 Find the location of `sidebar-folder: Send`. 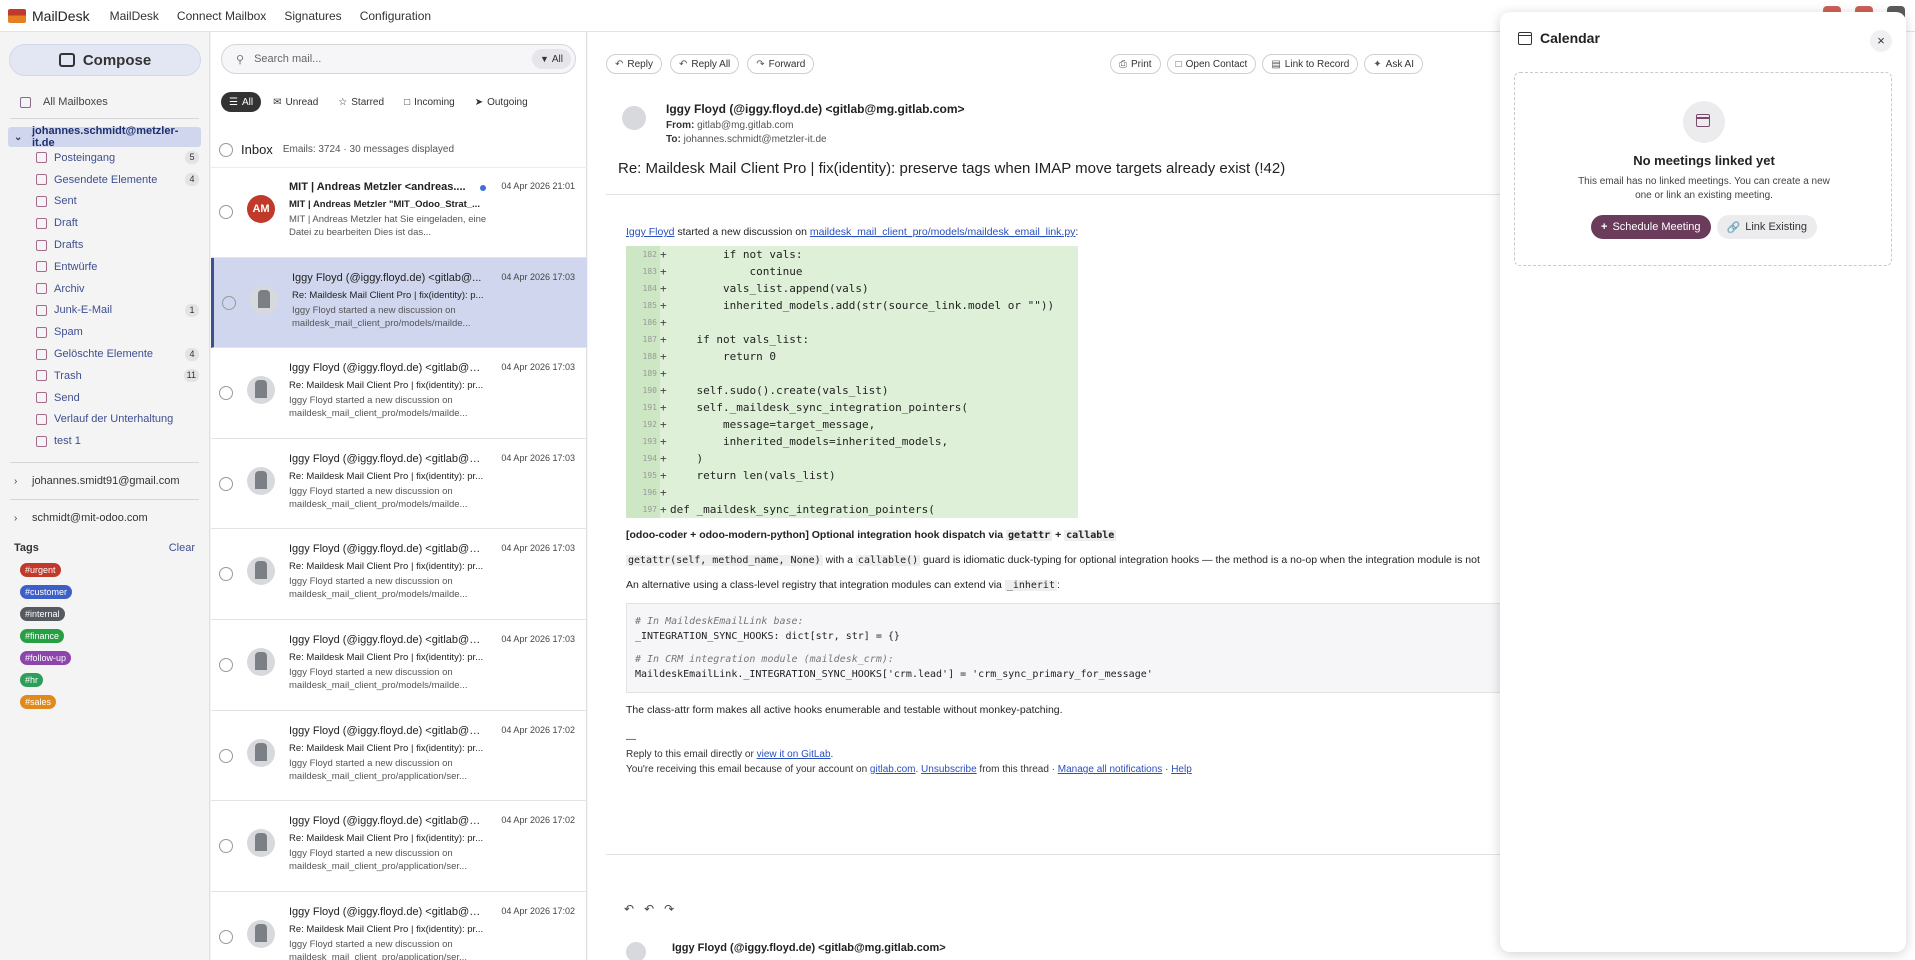

sidebar-folder: Send is located at coordinates (104, 398).